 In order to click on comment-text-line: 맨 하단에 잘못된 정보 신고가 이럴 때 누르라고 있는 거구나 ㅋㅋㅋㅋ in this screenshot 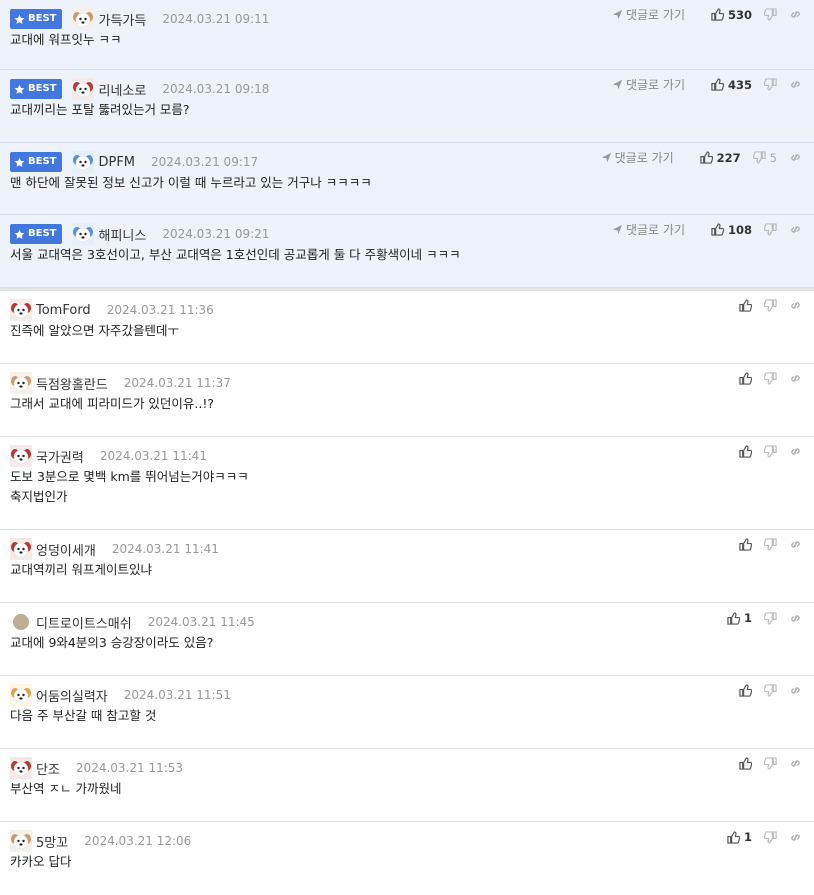, I will do `click(191, 182)`.